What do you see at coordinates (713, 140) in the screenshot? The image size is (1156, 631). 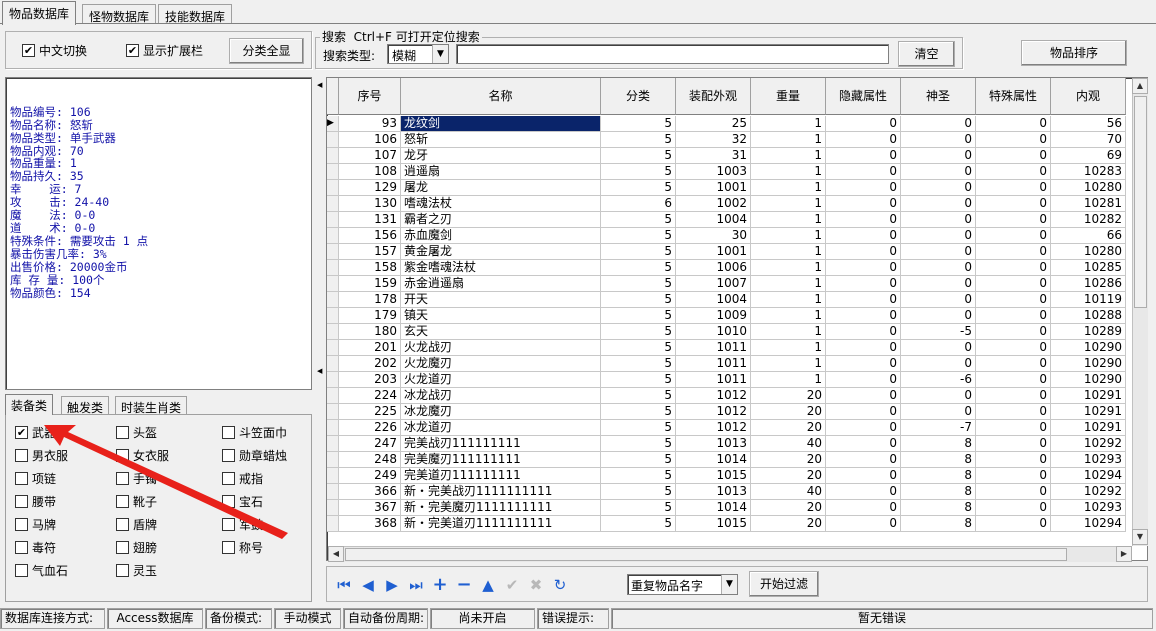 I see `table-cell: 32` at bounding box center [713, 140].